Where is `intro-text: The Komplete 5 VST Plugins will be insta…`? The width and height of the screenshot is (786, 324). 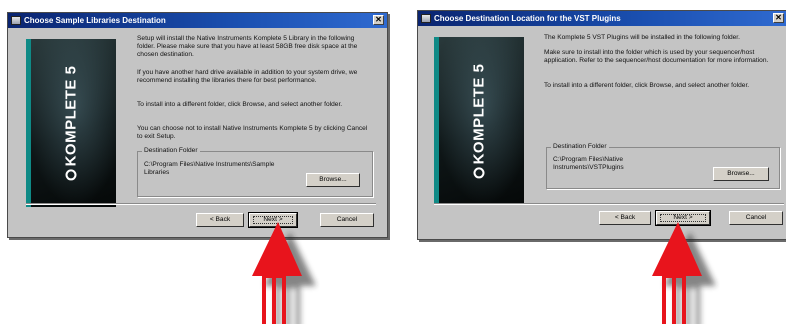
intro-text: The Komplete 5 VST Plugins will be insta… is located at coordinates (642, 37).